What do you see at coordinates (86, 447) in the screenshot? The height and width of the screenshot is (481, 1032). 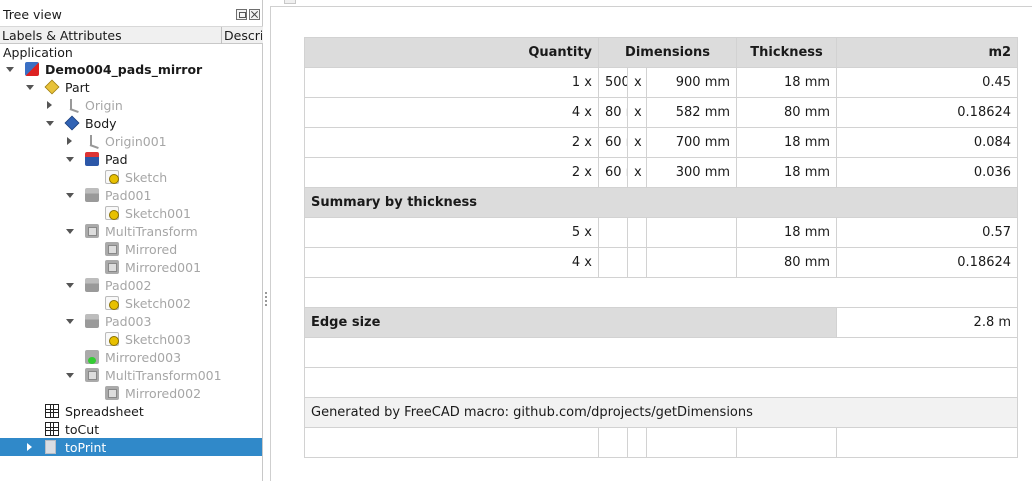 I see `tree-item-label: toPrint` at bounding box center [86, 447].